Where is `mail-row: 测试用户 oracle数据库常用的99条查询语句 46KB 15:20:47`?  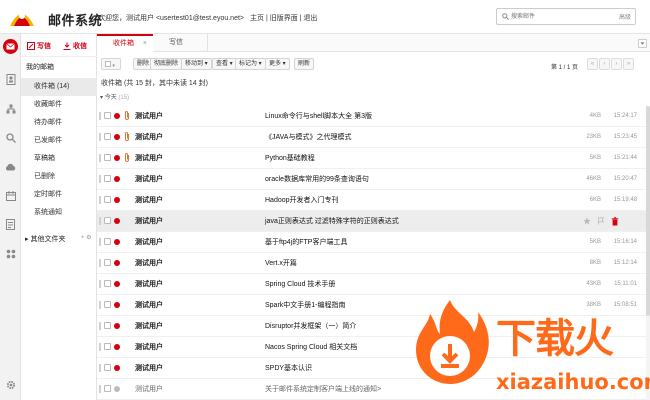
mail-row: 测试用户 oracle数据库常用的99条查询语句 46KB 15:20:47 is located at coordinates (373, 179).